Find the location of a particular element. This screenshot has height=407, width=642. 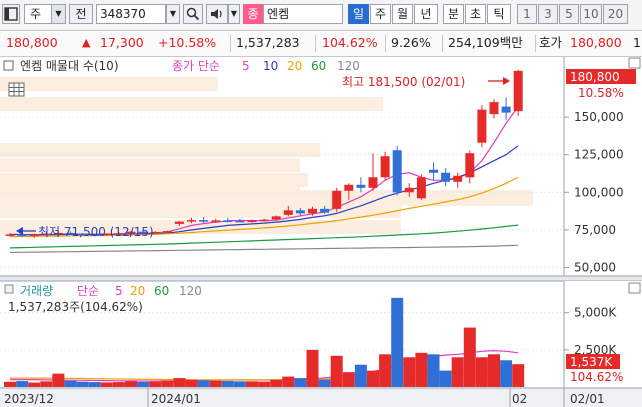

tab-second-label: 초 is located at coordinates (475, 14).